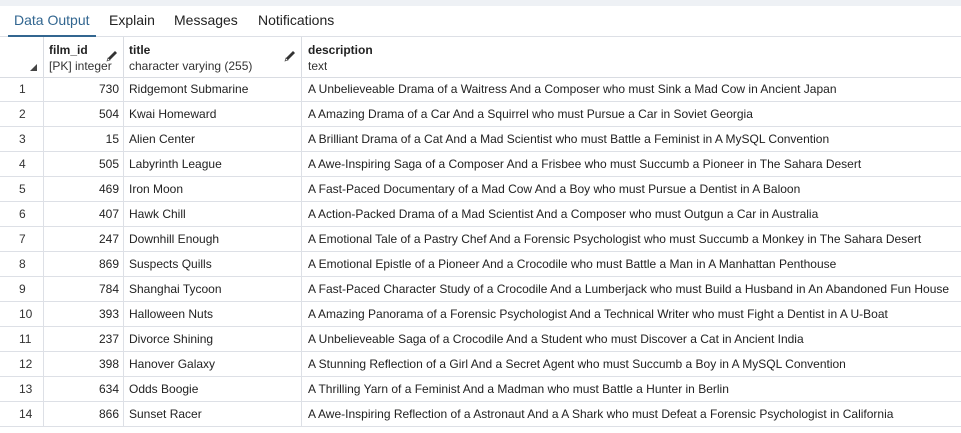  What do you see at coordinates (84, 314) in the screenshot?
I see `film-id-cell: 393` at bounding box center [84, 314].